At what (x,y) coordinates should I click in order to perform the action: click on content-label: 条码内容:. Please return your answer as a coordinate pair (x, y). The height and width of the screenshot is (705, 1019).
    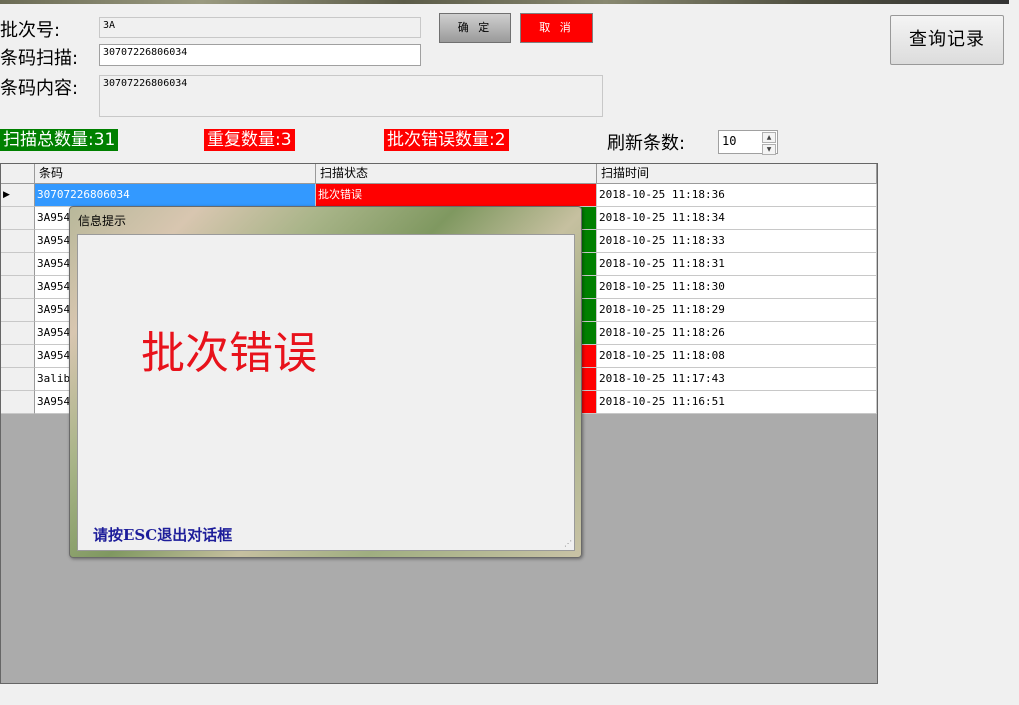
    Looking at the image, I should click on (39, 88).